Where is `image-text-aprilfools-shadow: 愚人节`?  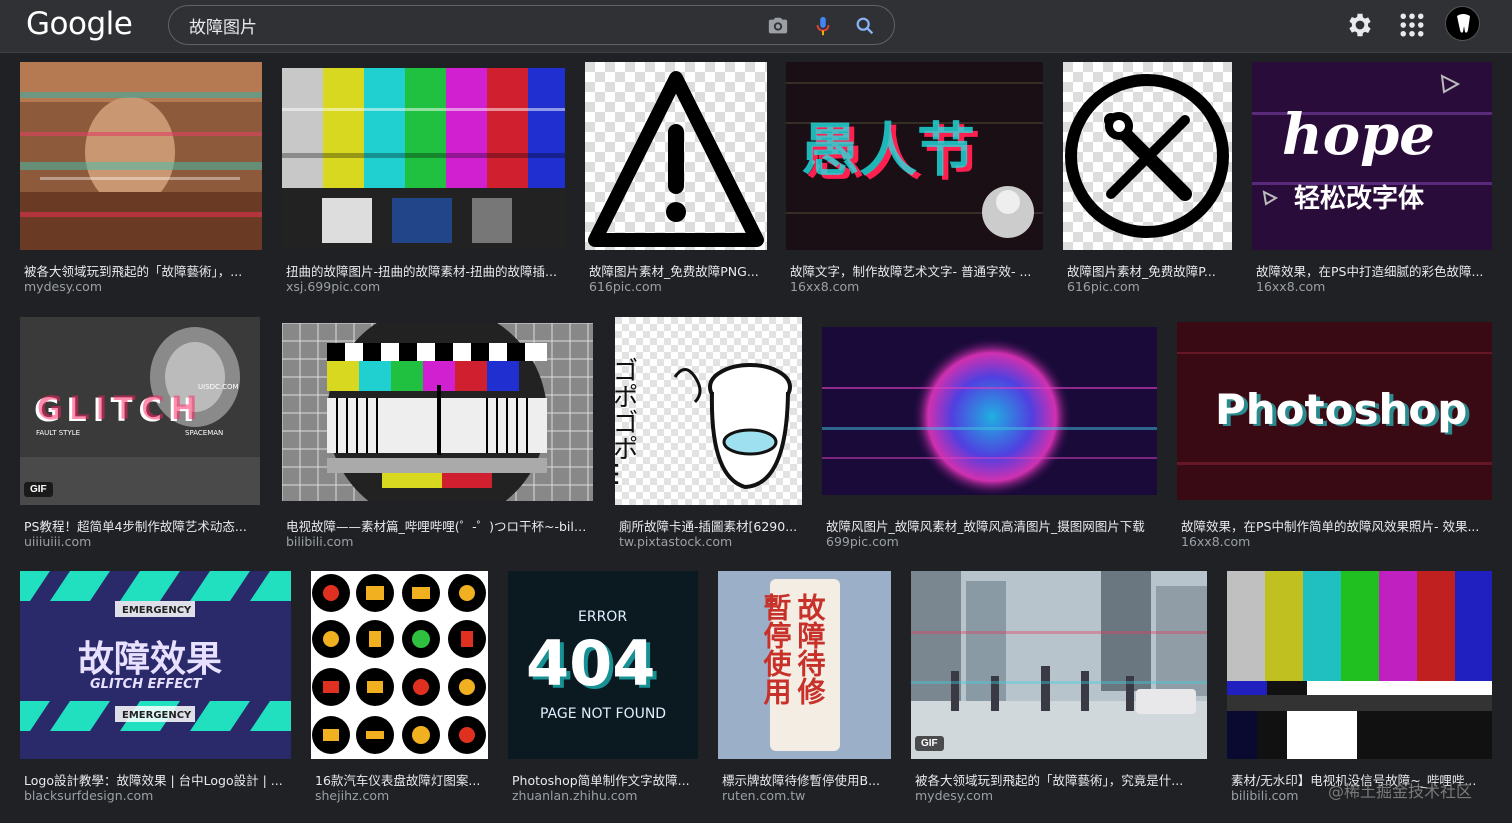
image-text-aprilfools-shadow: 愚人节 is located at coordinates (888, 150).